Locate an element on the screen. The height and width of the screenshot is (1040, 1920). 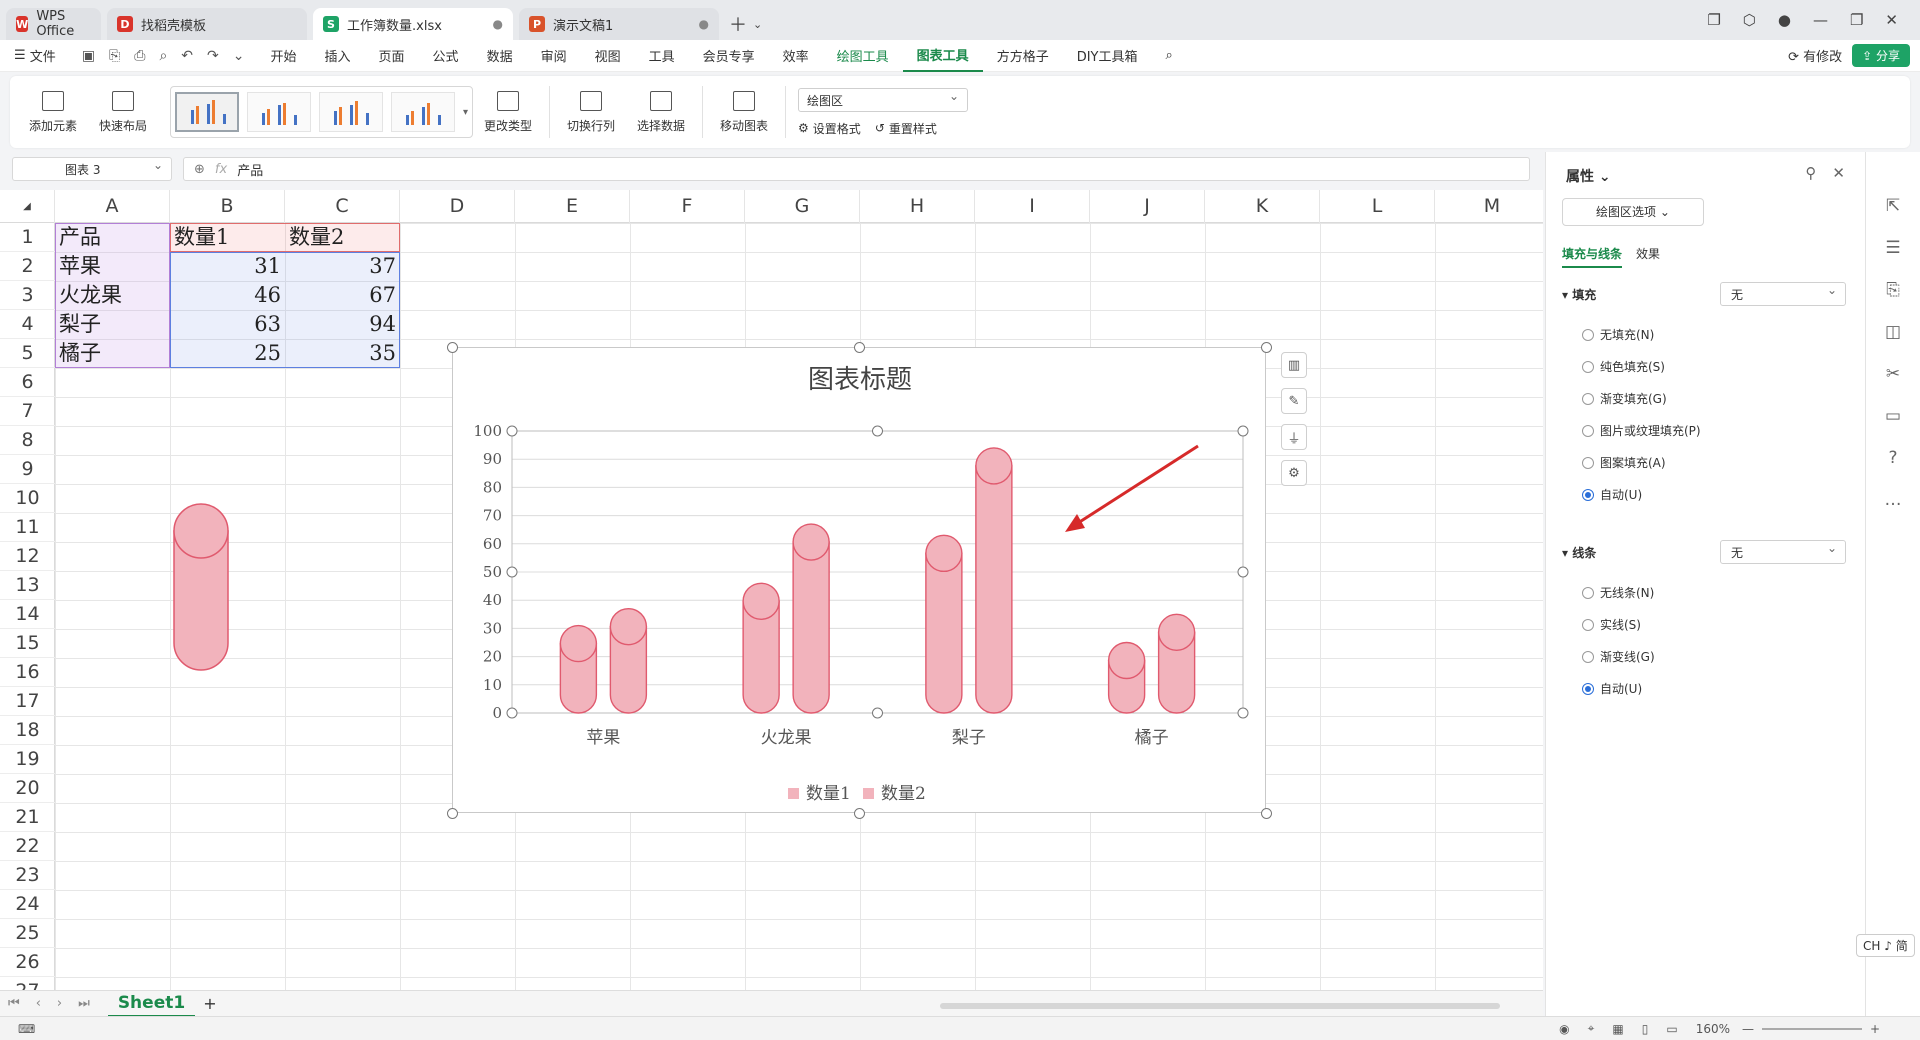
share-button: ⇪ 分享 is located at coordinates (1881, 55).